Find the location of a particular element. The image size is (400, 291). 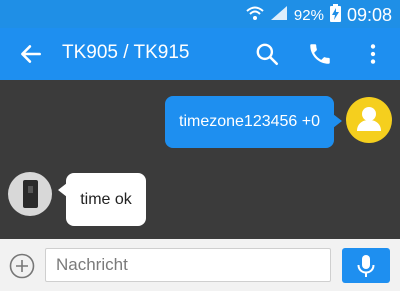

signal-icon is located at coordinates (279, 15).